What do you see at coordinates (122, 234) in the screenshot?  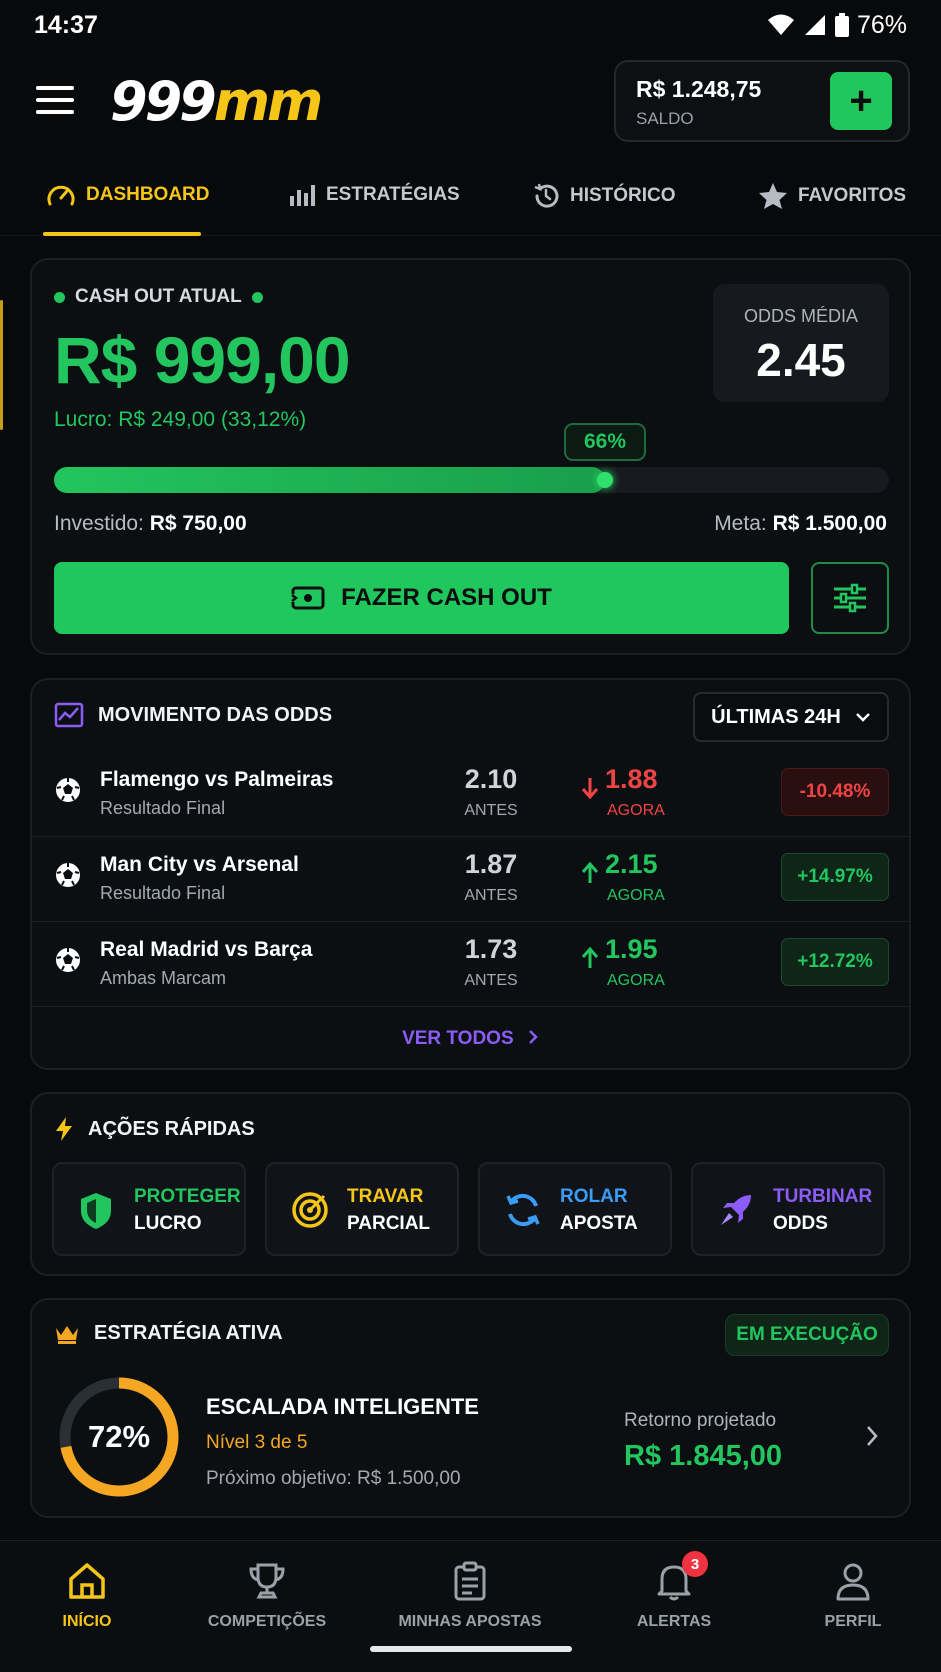 I see `active-tab-indicator` at bounding box center [122, 234].